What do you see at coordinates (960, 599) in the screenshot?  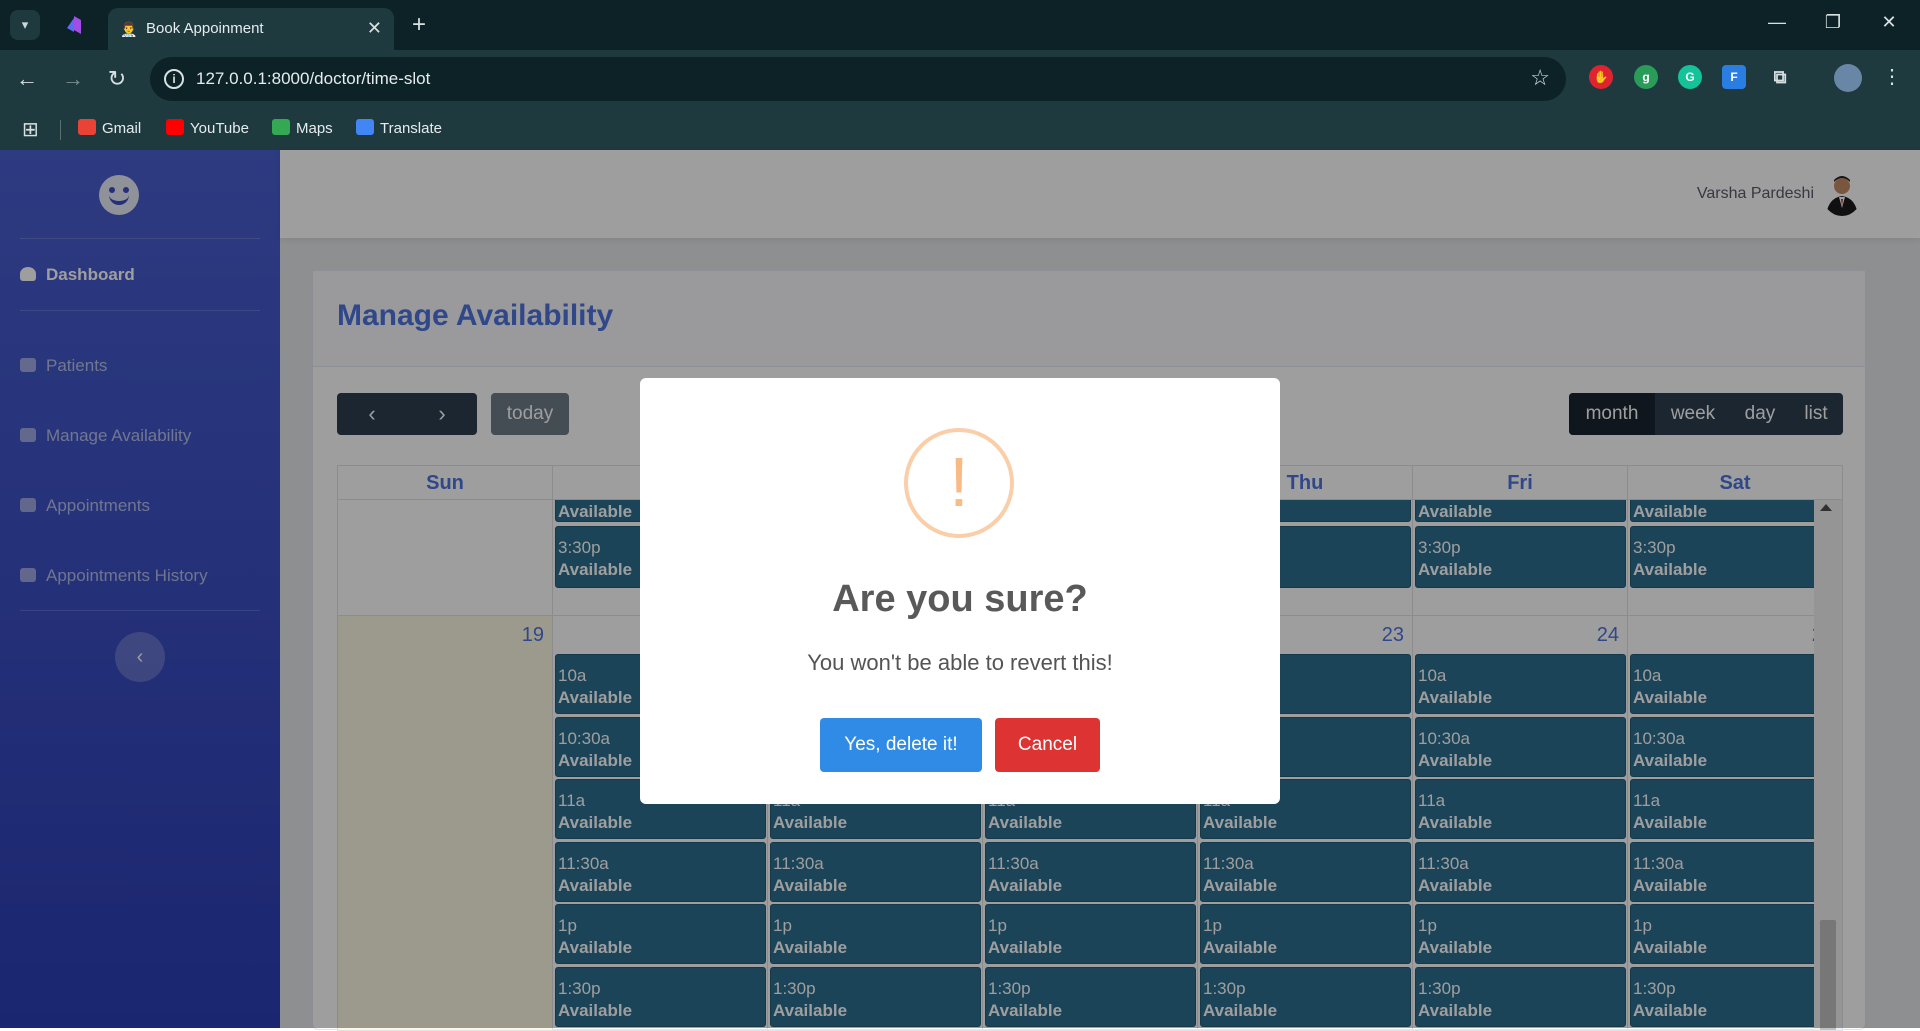 I see `dialog-title: Are you sure?` at bounding box center [960, 599].